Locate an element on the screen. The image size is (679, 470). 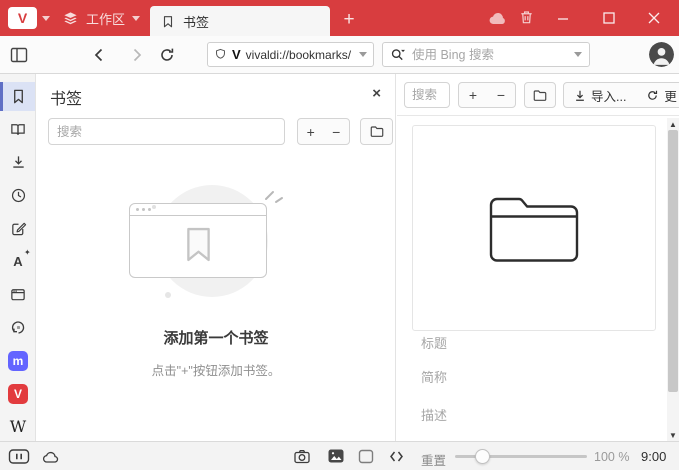
status-bar: 重置 100 % 9:00 is located at coordinates (339, 455).